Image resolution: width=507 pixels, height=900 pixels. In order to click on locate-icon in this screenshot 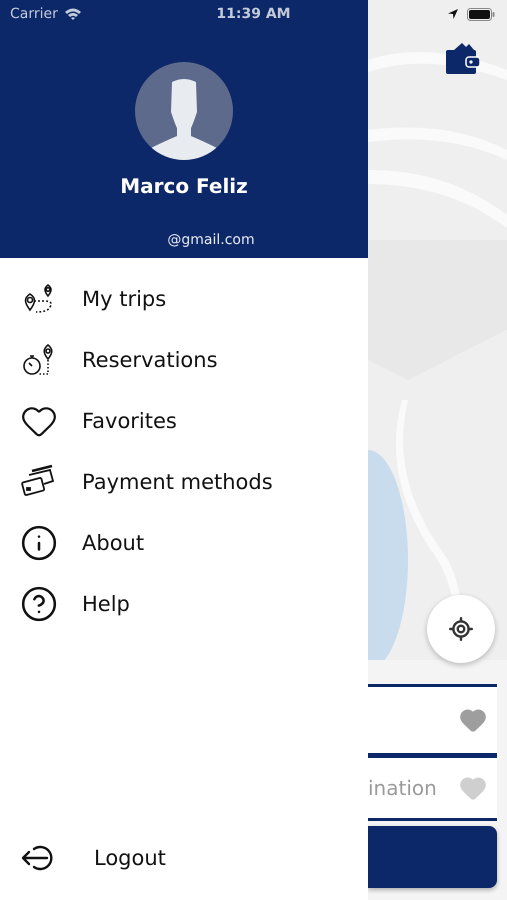, I will do `click(461, 629)`.